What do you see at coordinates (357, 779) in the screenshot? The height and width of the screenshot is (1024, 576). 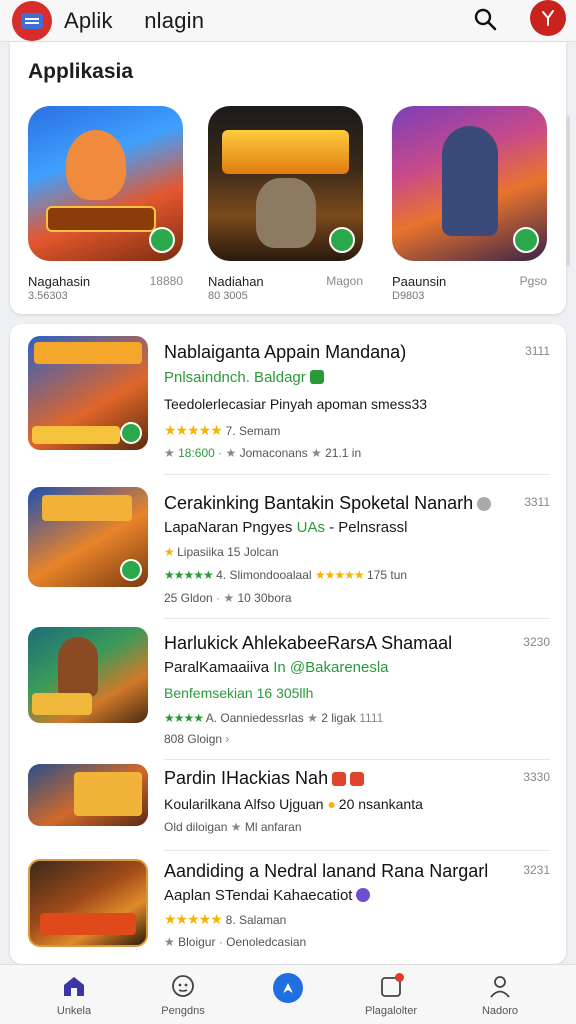 I see `new-badge-icon` at bounding box center [357, 779].